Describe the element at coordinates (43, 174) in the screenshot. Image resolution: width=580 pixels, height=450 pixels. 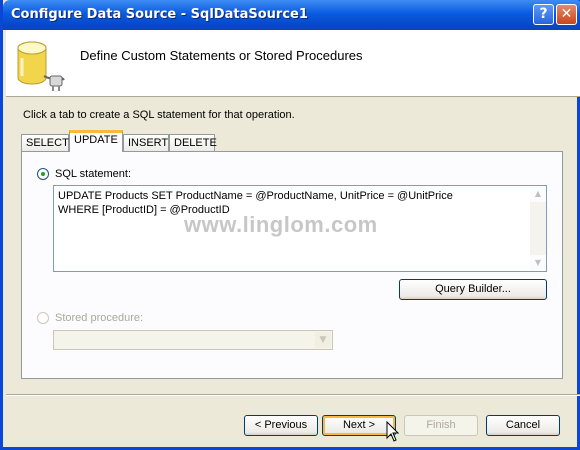
I see `sql-statement-radio` at that location.